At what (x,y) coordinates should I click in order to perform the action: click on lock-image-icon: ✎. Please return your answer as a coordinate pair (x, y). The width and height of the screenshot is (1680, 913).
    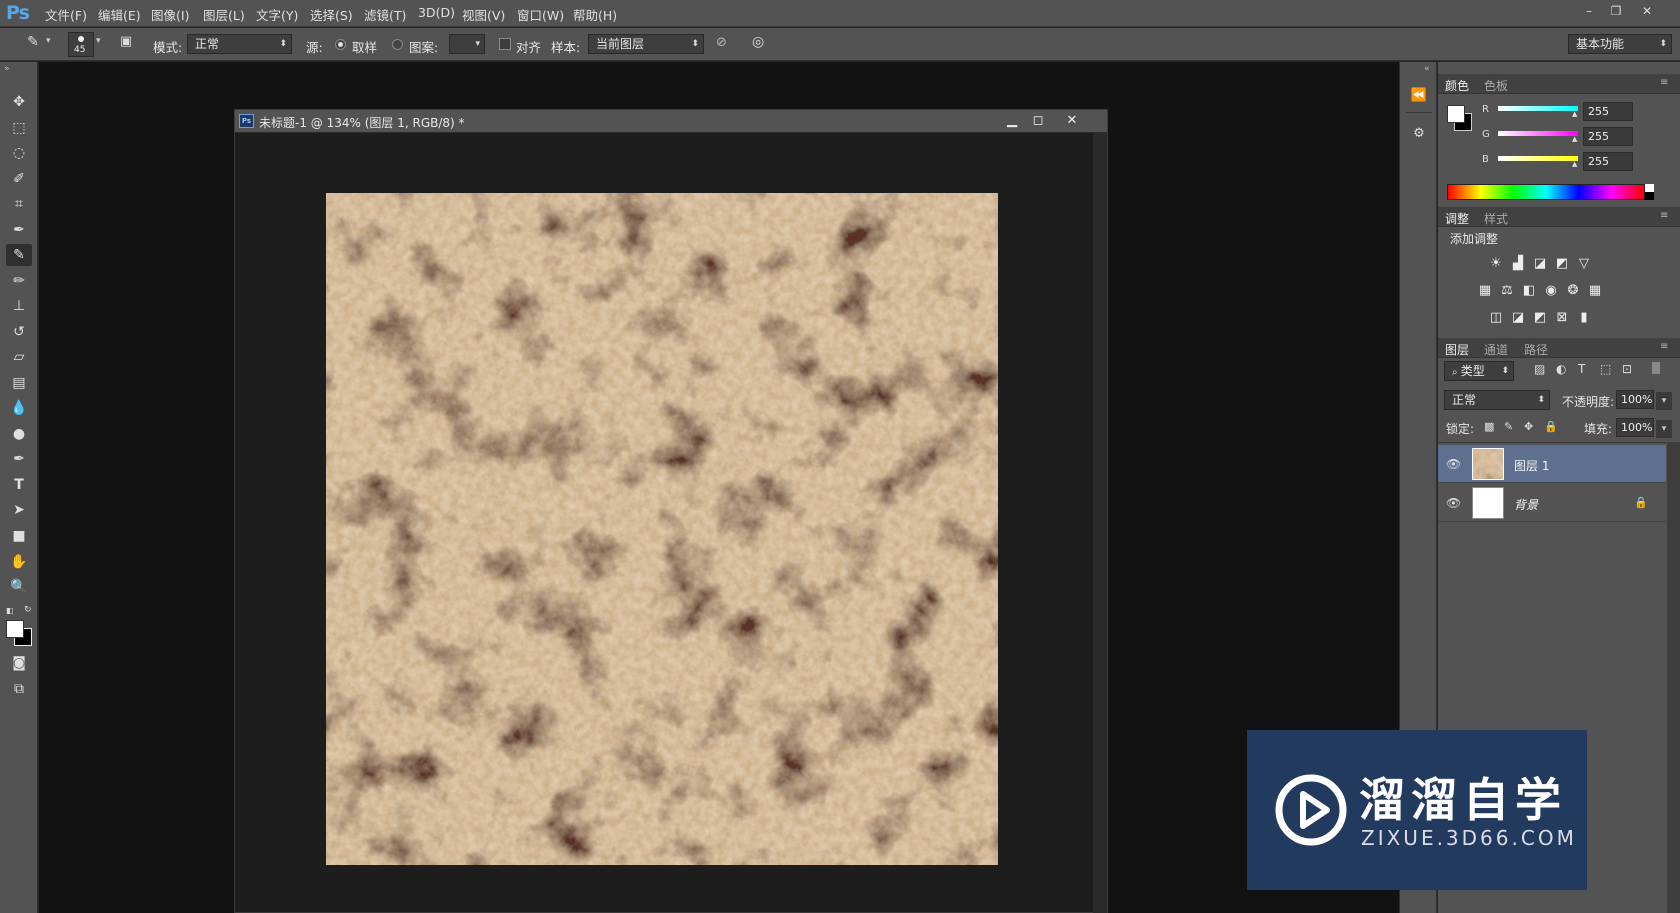
    Looking at the image, I should click on (1508, 426).